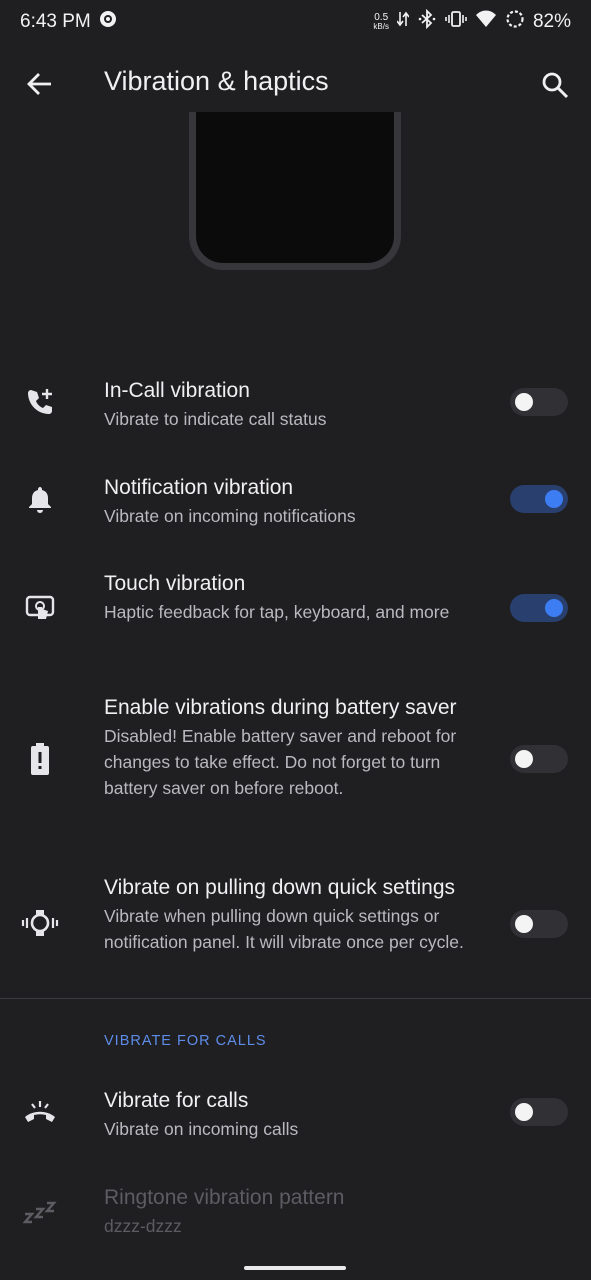  What do you see at coordinates (427, 21) in the screenshot?
I see `bluetooth-icon` at bounding box center [427, 21].